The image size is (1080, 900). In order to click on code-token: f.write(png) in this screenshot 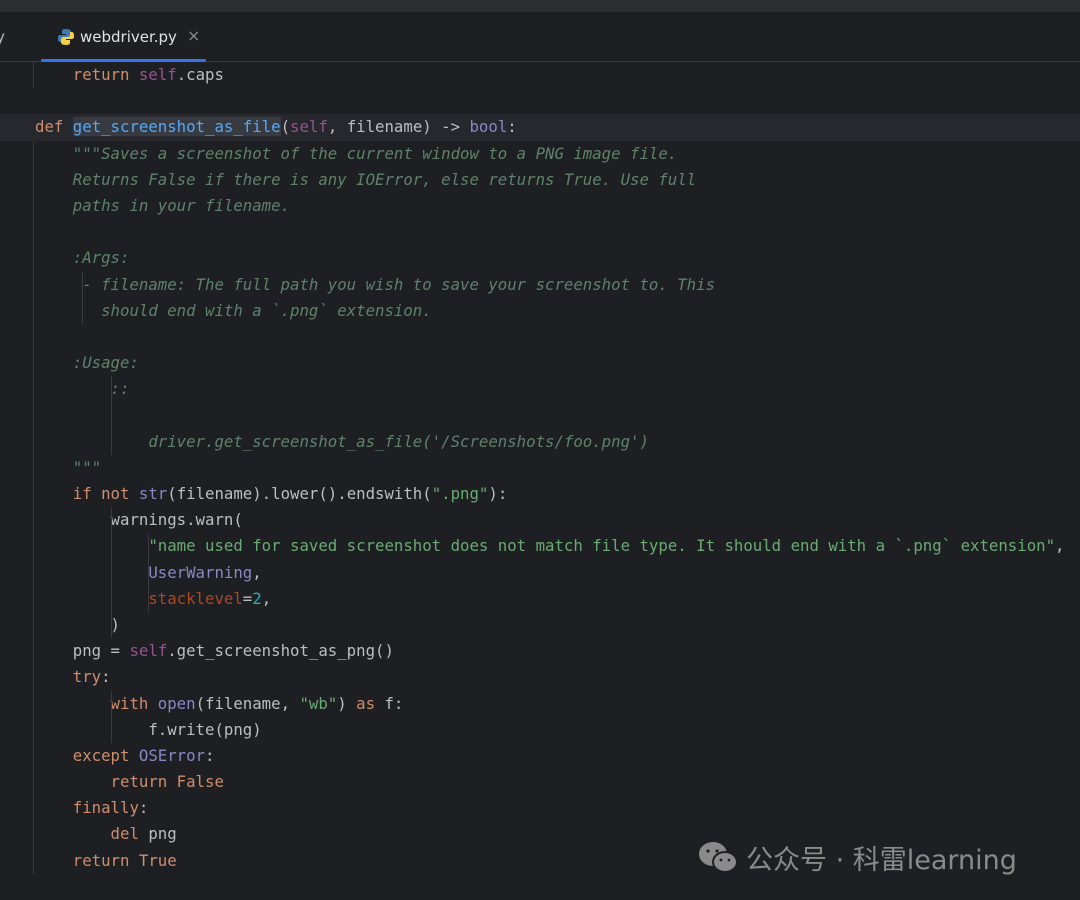, I will do `click(148, 729)`.